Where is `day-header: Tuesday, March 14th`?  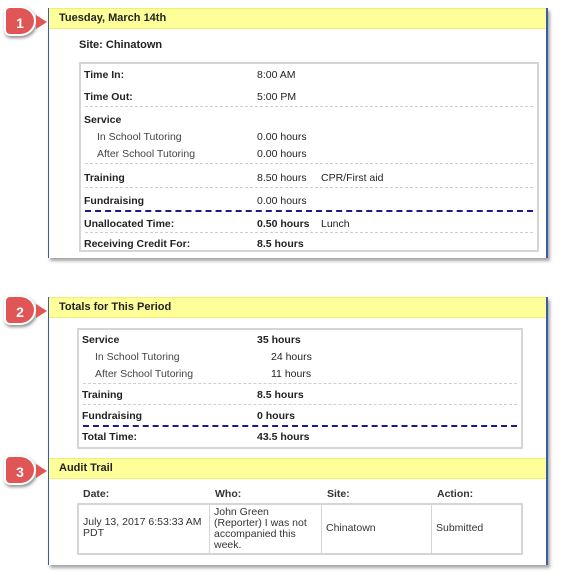
day-header: Tuesday, March 14th is located at coordinates (297, 18).